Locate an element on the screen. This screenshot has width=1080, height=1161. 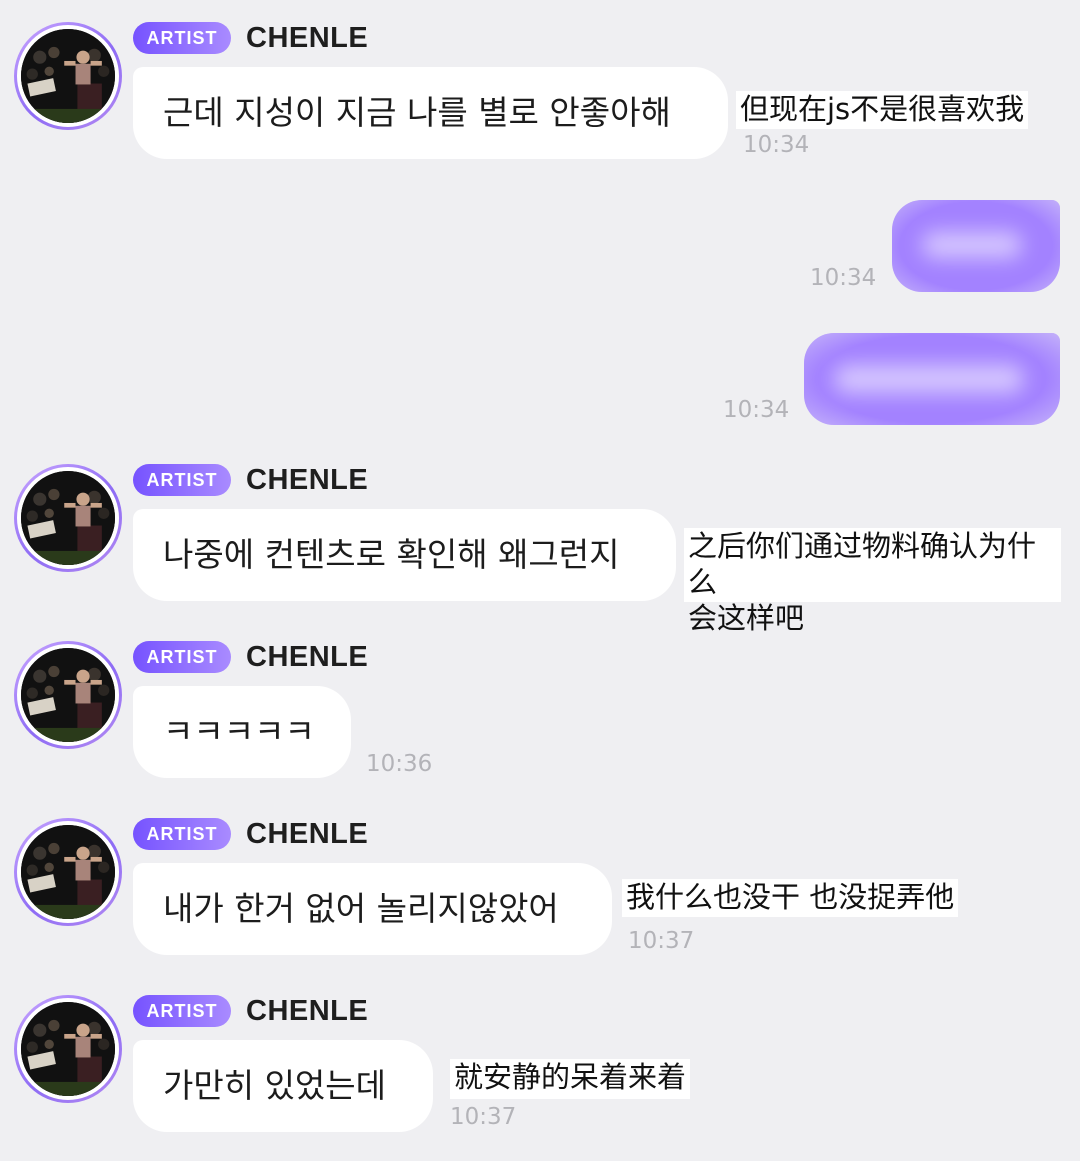
translation-line: 之后你们通过物料确认为什么 is located at coordinates (862, 564).